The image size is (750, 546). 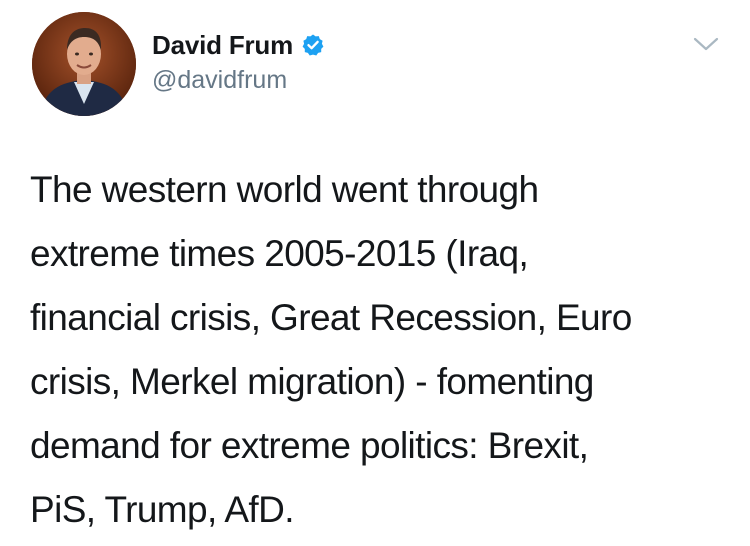 I want to click on author-handle: @davidfrum, so click(x=238, y=80).